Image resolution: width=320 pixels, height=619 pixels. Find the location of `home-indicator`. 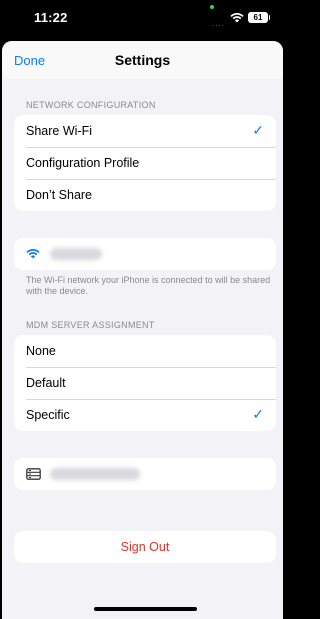

home-indicator is located at coordinates (145, 609).